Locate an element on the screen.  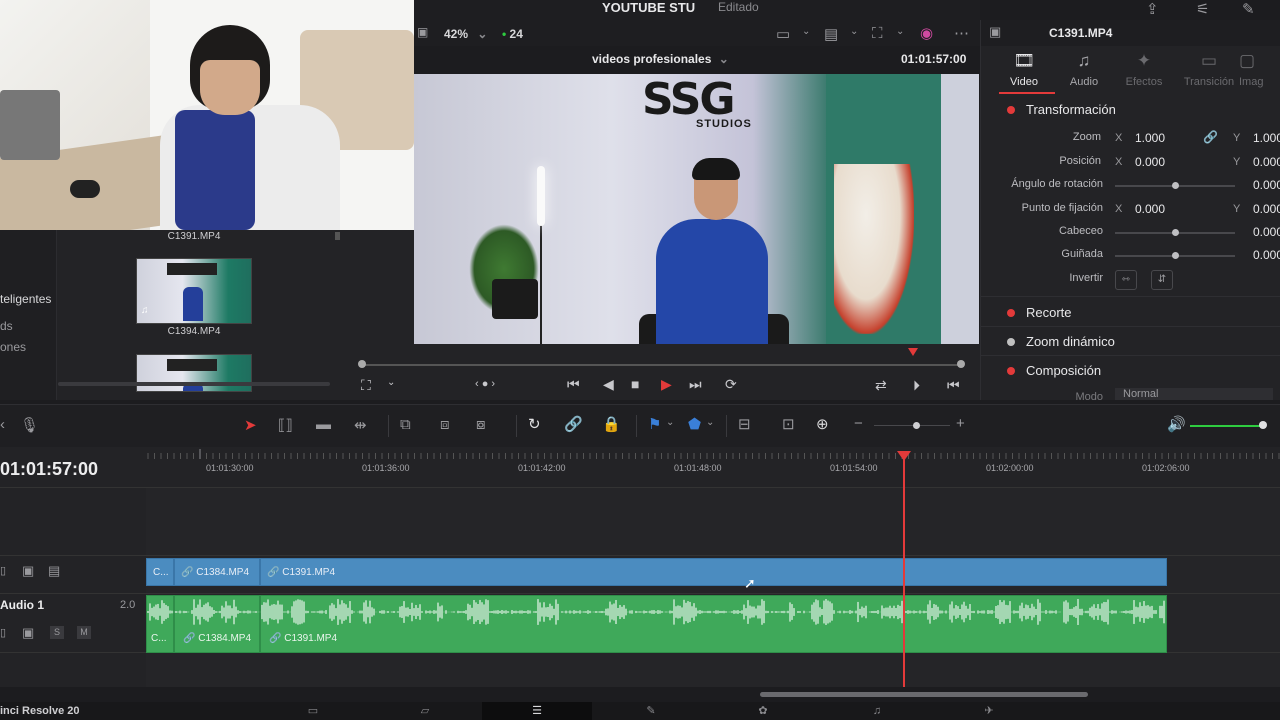
zoom-in-icon: + is located at coordinates (960, 423).